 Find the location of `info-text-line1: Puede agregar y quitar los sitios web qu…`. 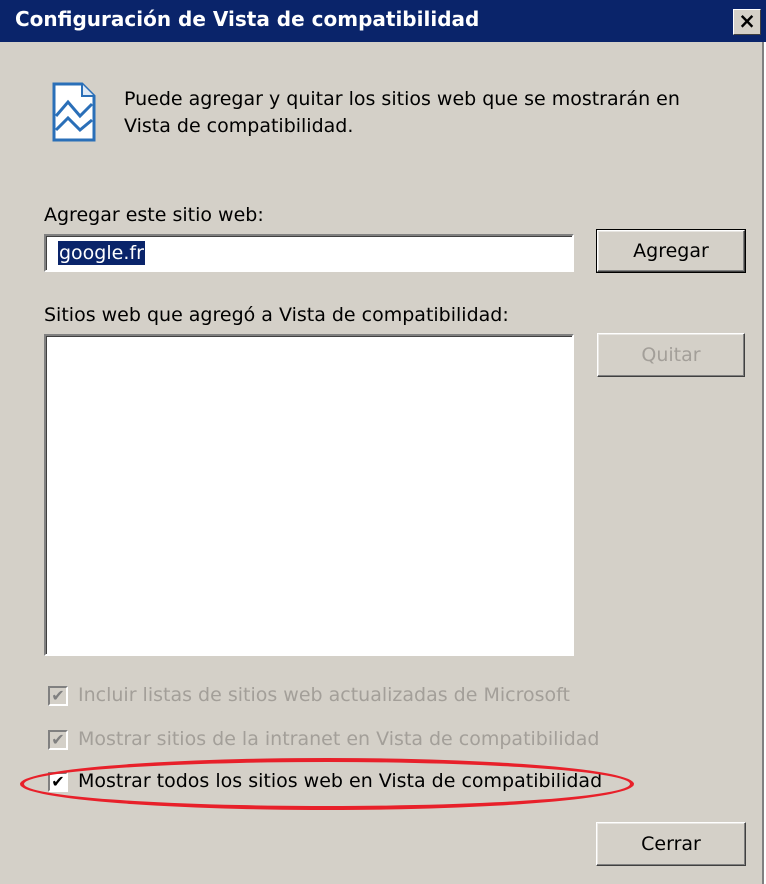

info-text-line1: Puede agregar y quitar los sitios web qu… is located at coordinates (402, 99).